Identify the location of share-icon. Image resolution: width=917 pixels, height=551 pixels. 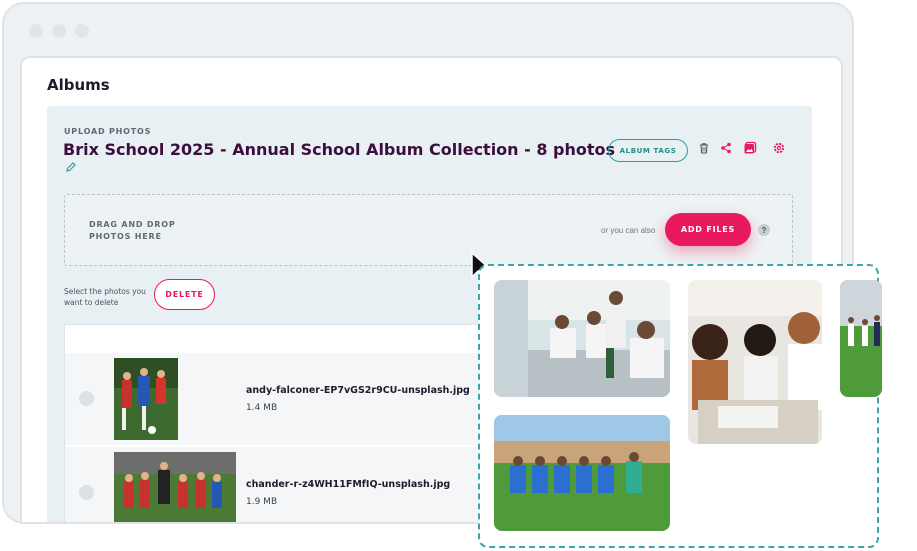
(726, 148).